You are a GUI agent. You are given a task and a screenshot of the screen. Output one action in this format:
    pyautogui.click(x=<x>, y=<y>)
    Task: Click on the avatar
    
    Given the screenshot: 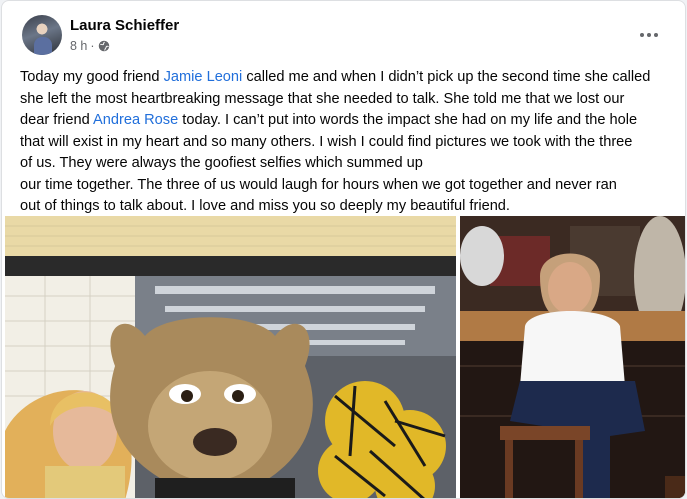 What is the action you would take?
    pyautogui.click(x=42, y=35)
    